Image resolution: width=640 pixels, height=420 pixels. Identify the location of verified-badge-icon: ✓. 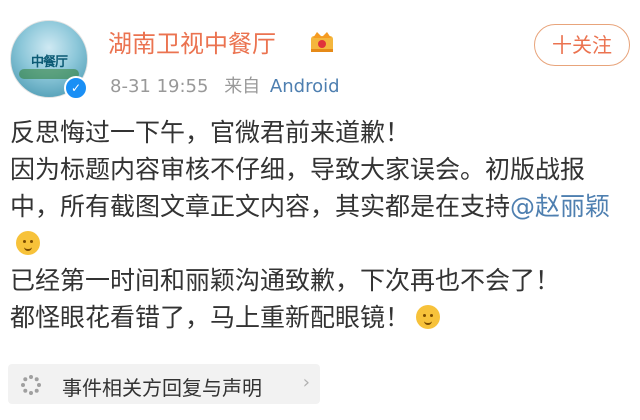
(76, 88).